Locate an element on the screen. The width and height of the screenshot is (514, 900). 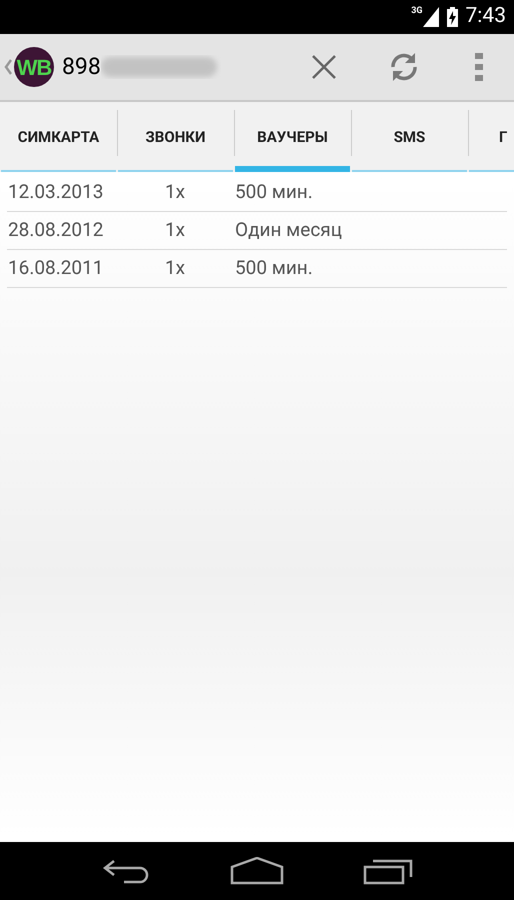
clock: 7:43 is located at coordinates (486, 16).